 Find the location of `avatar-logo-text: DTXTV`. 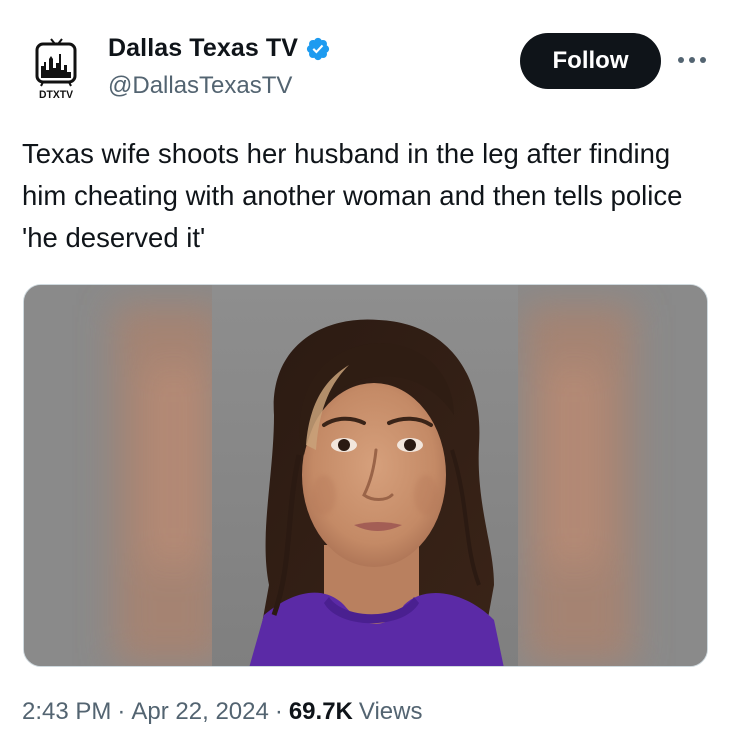

avatar-logo-text: DTXTV is located at coordinates (56, 95).